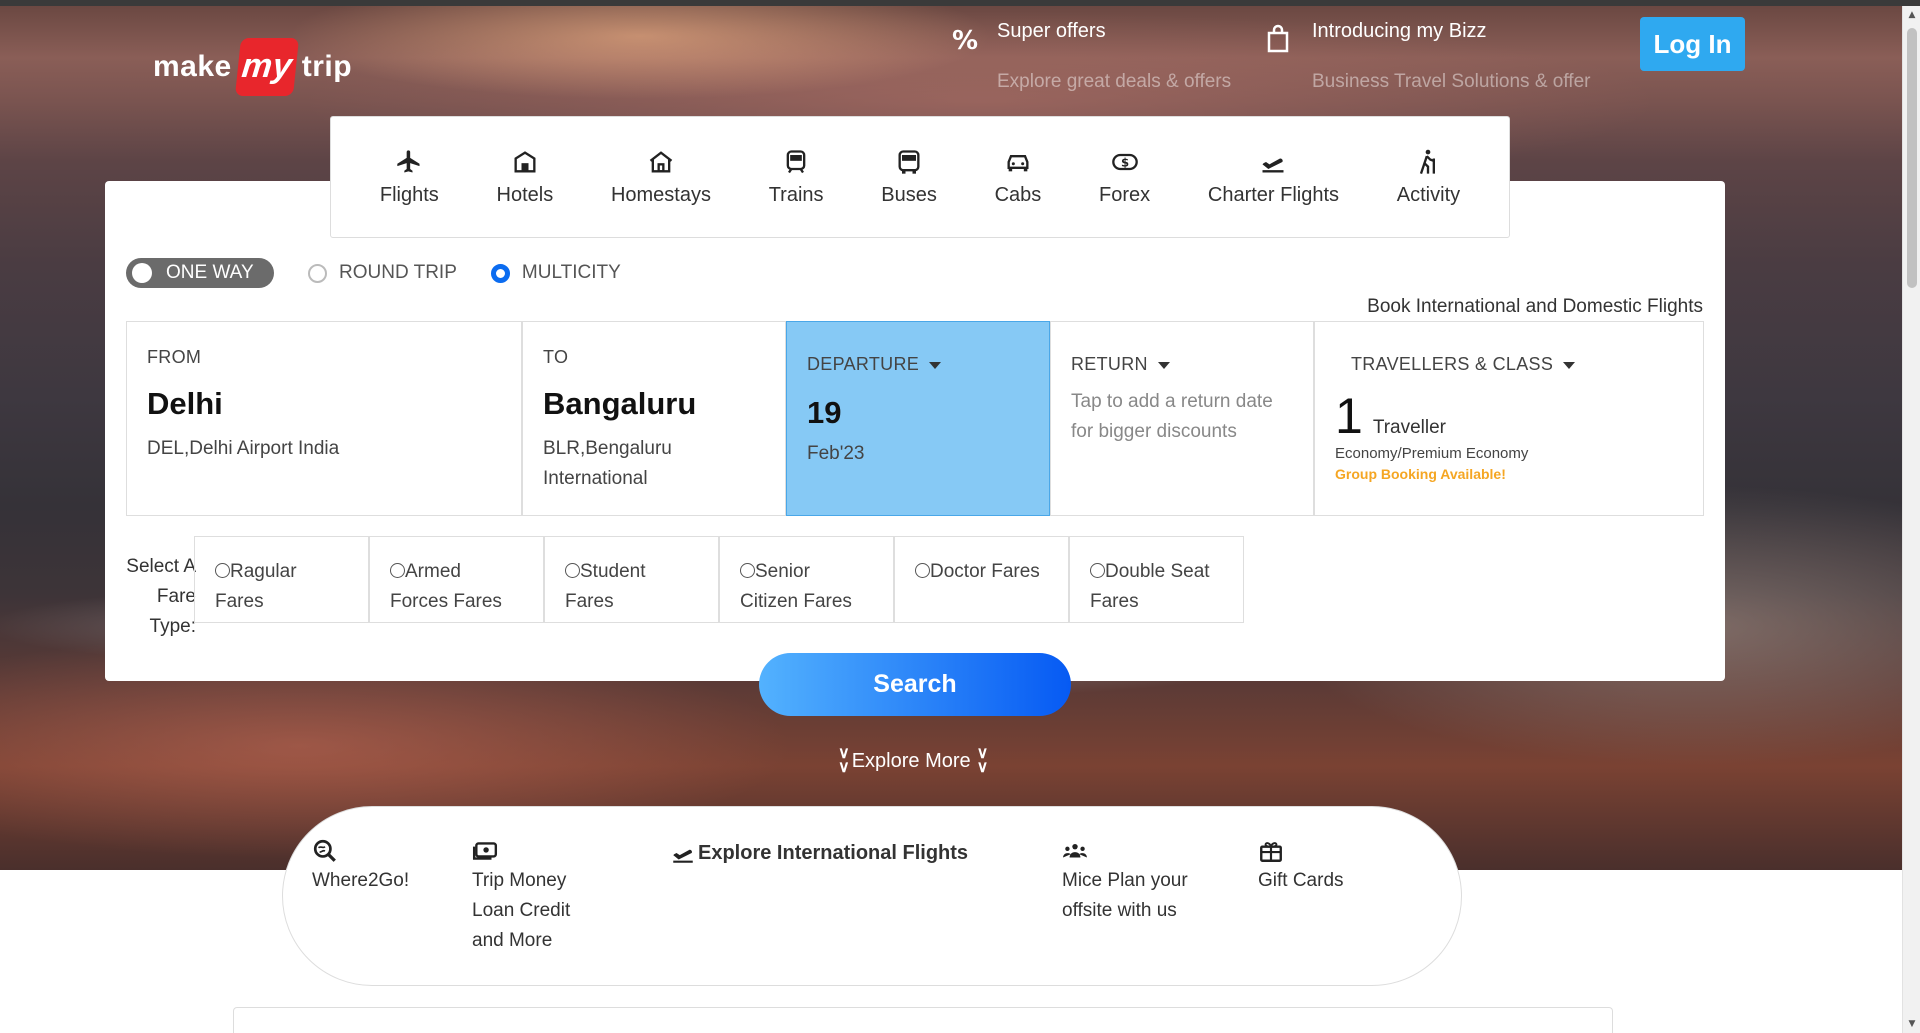  I want to click on train-icon, so click(796, 161).